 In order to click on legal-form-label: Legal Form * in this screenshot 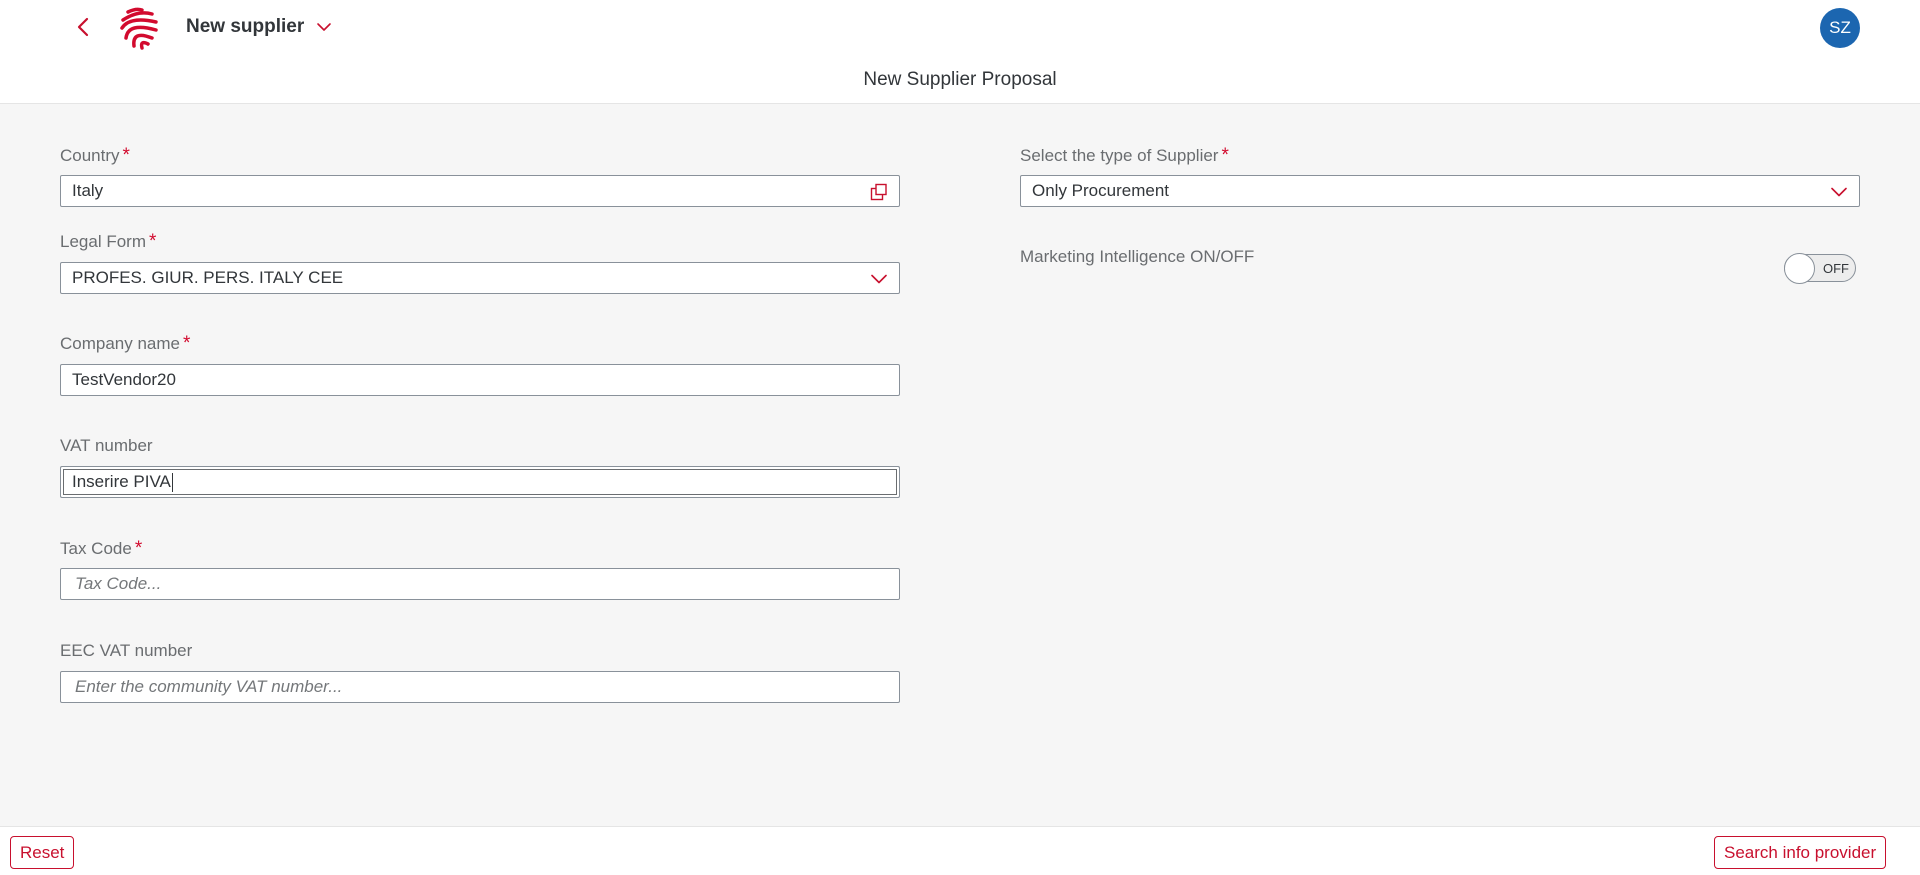, I will do `click(108, 241)`.